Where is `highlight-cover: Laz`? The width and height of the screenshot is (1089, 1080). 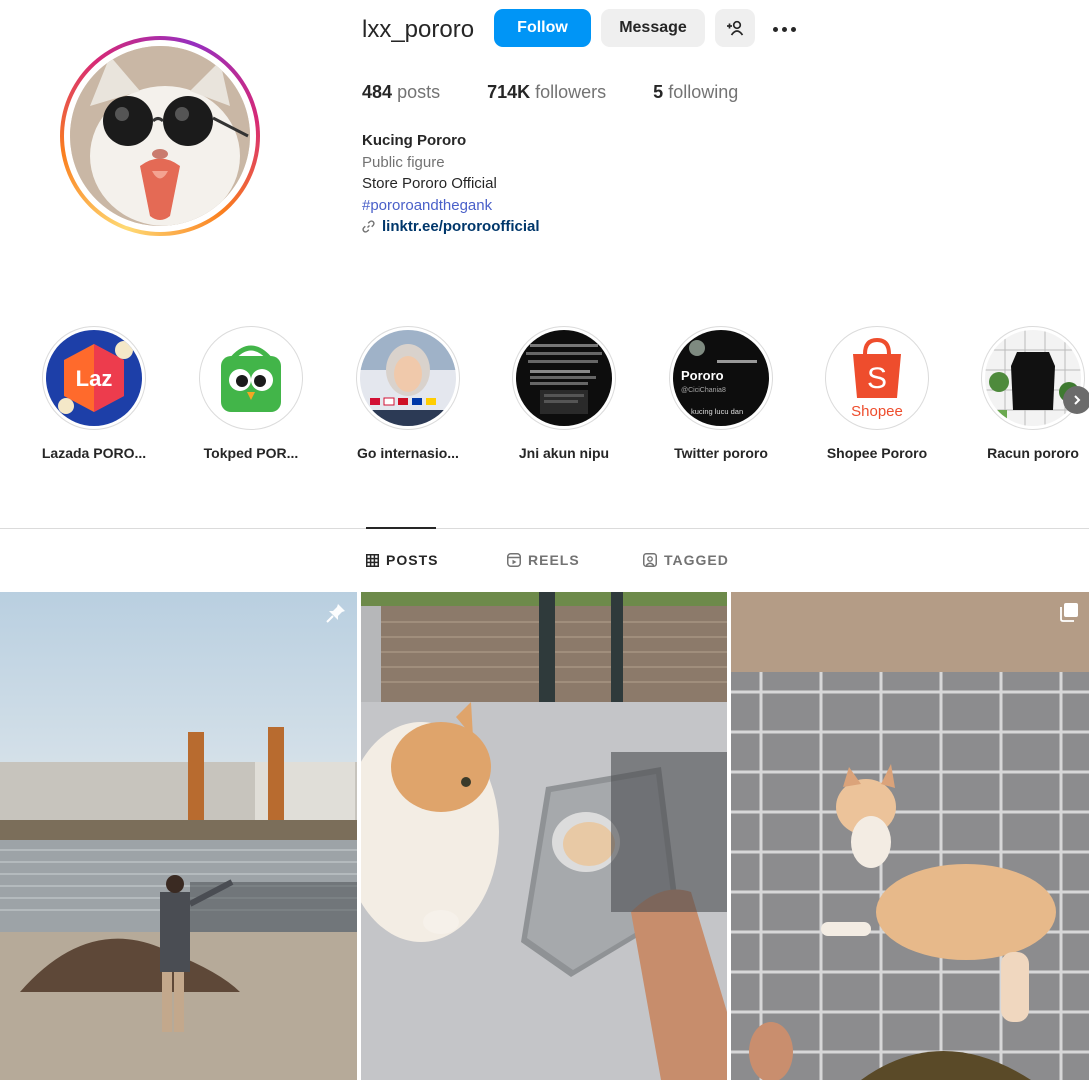 highlight-cover: Laz is located at coordinates (94, 378).